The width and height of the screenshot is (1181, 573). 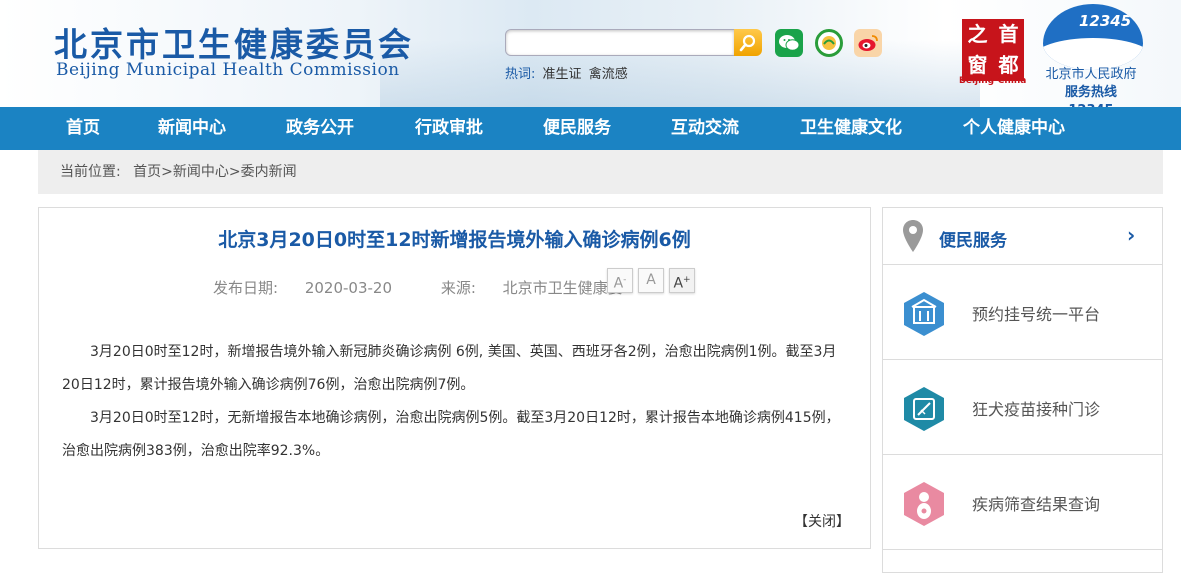 What do you see at coordinates (620, 42) in the screenshot?
I see `search-input` at bounding box center [620, 42].